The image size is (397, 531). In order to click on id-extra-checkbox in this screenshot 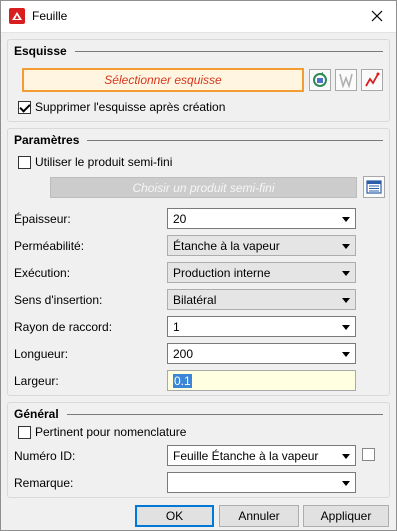, I will do `click(368, 454)`.